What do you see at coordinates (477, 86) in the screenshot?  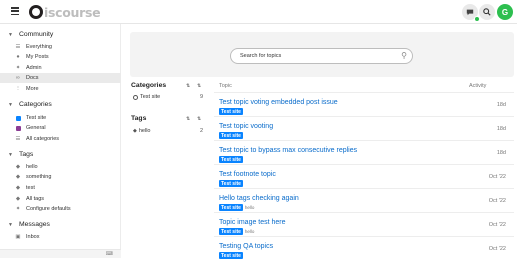 I see `activity-column-header: Activity` at bounding box center [477, 86].